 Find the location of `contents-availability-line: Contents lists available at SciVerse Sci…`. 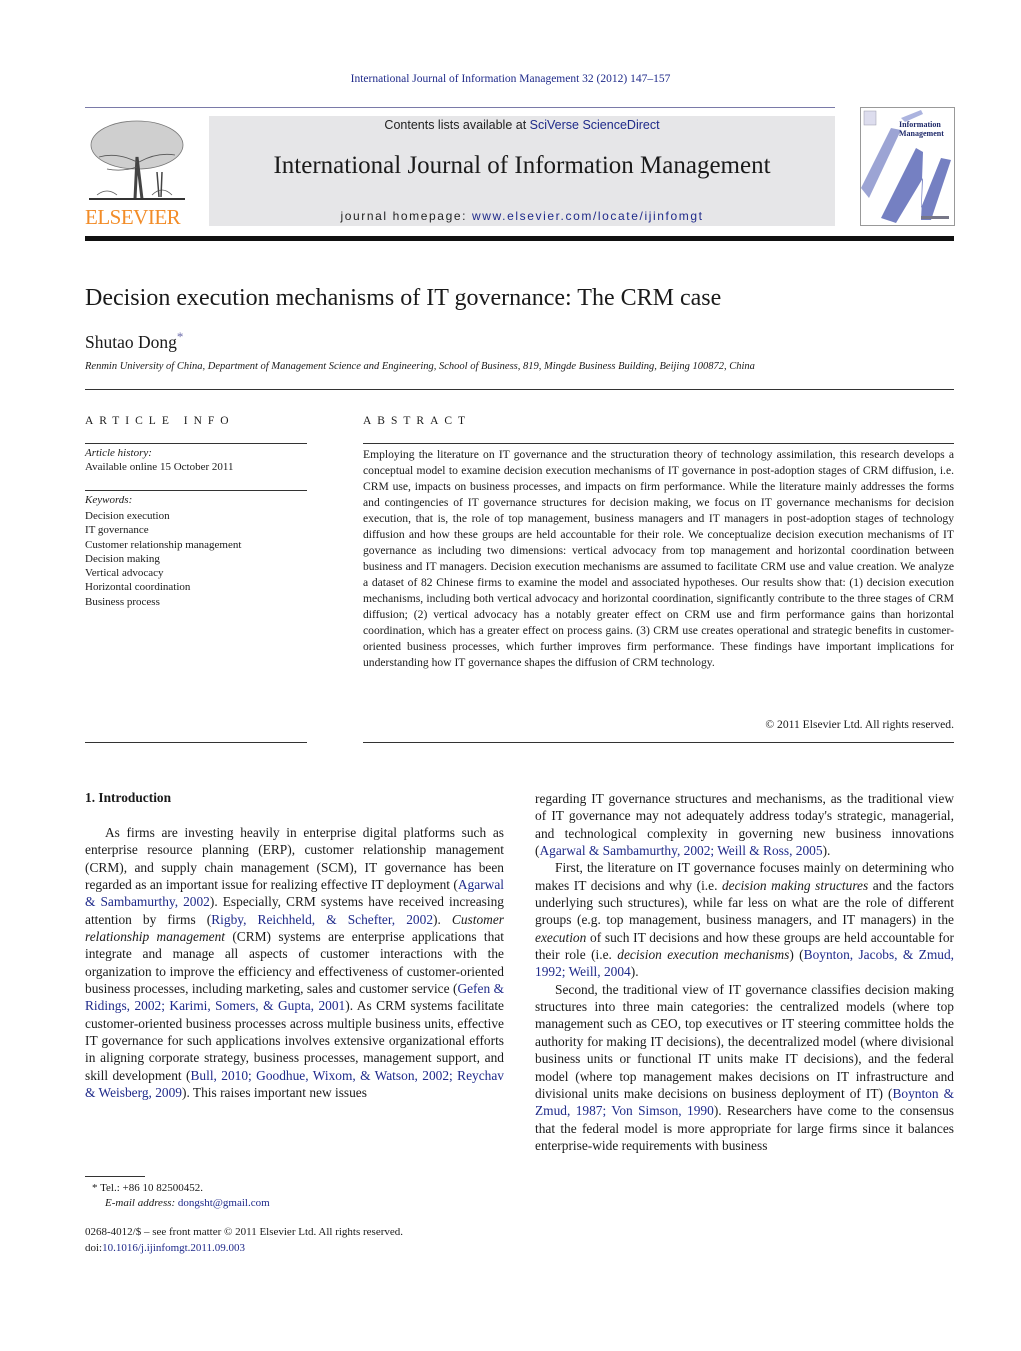

contents-availability-line: Contents lists available at SciVerse Sci… is located at coordinates (522, 125).